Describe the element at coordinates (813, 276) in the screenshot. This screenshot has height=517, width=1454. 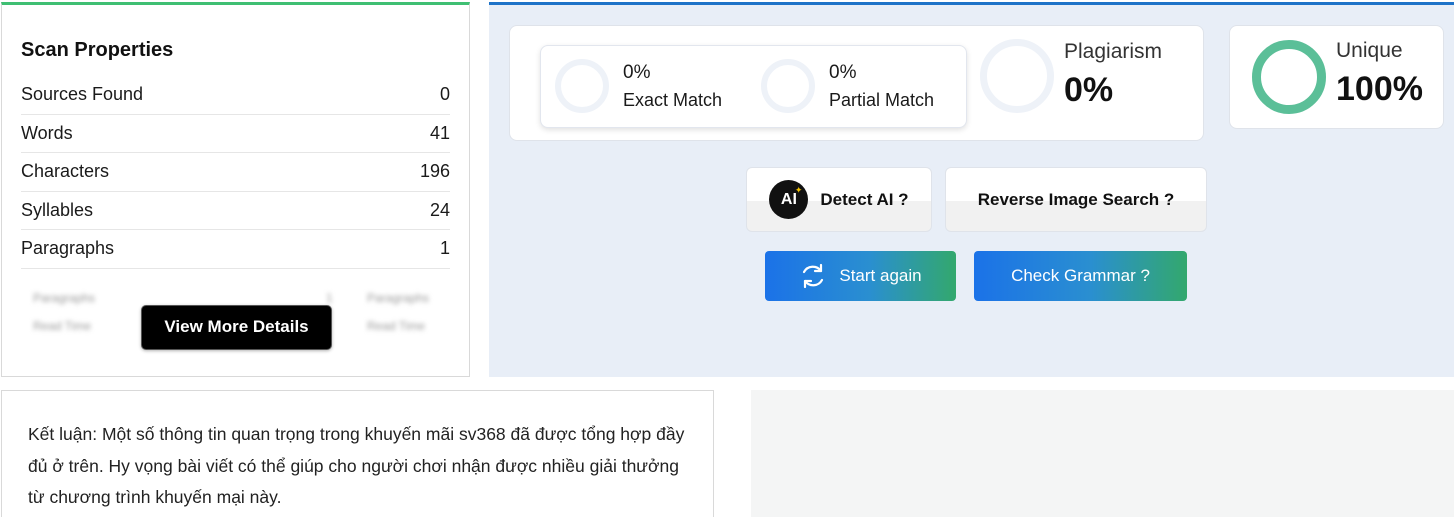
I see `refresh-icon` at that location.